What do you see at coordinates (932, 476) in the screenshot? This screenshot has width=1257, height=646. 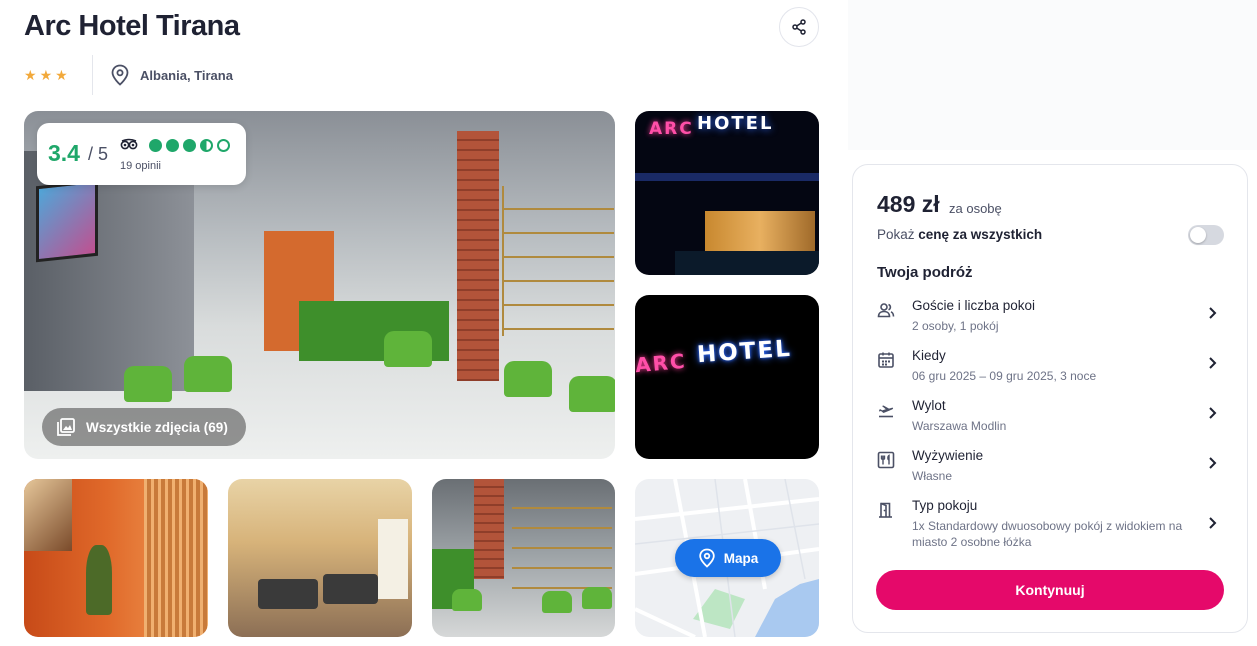 I see `row-value: Własne` at bounding box center [932, 476].